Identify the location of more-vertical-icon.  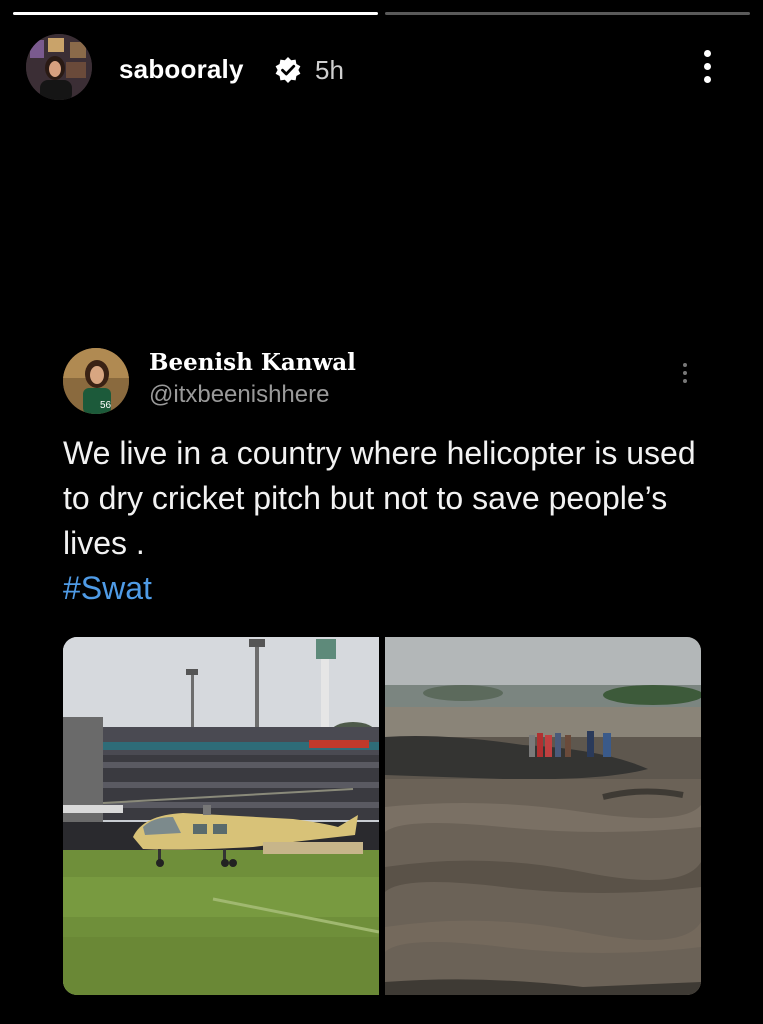
(707, 70).